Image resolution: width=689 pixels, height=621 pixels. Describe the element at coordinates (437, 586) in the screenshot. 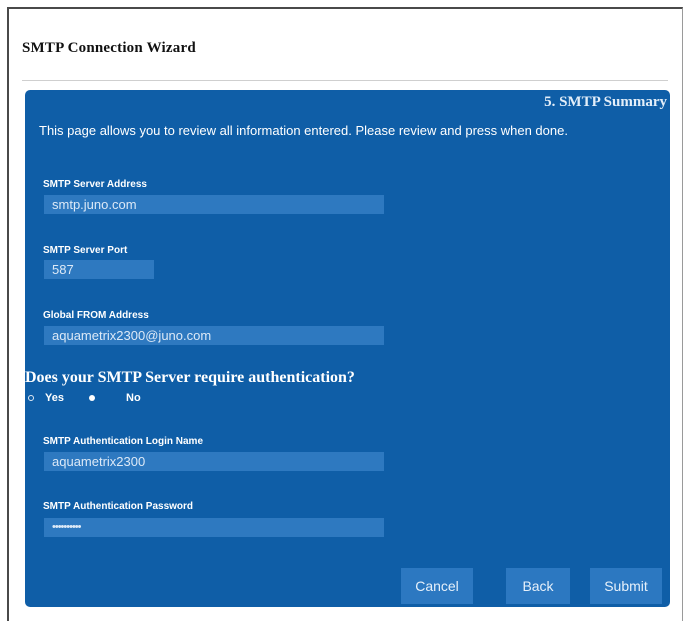

I see `cancel-button: Cancel` at that location.